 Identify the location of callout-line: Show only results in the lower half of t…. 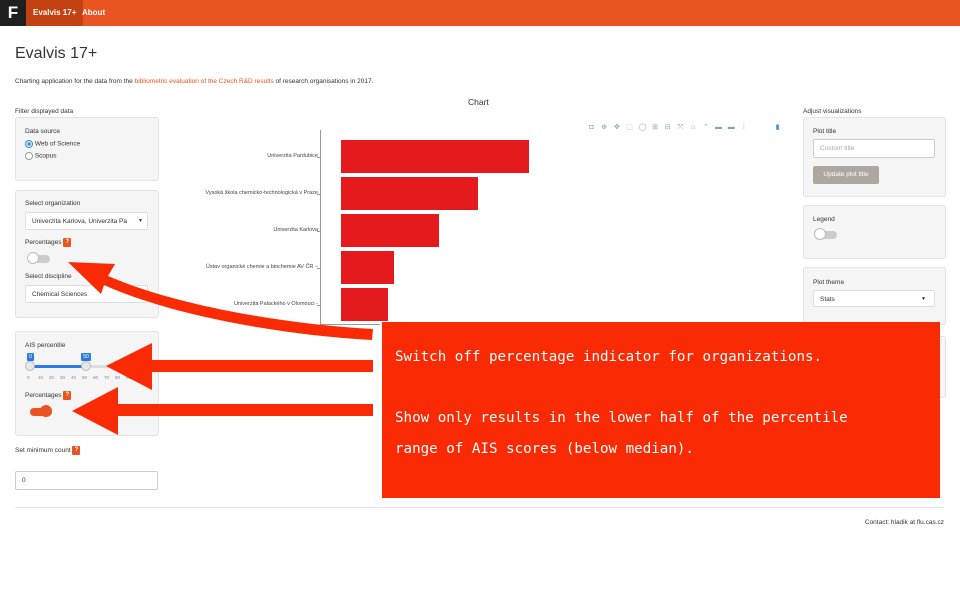
(621, 418).